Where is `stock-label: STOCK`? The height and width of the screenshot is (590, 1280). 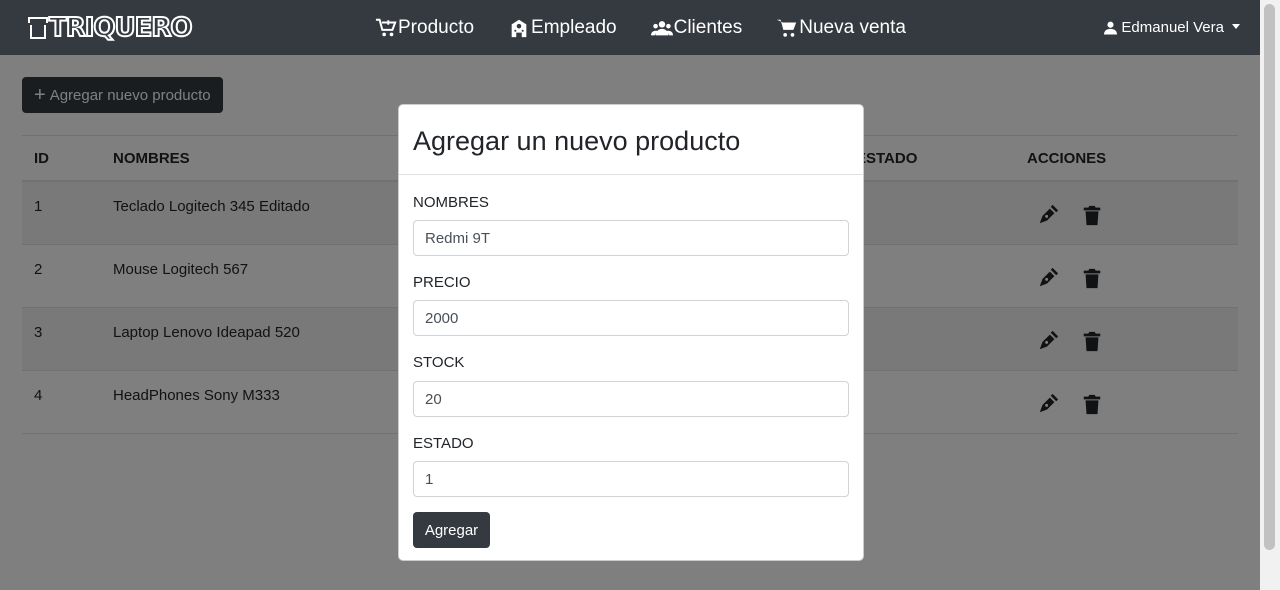 stock-label: STOCK is located at coordinates (439, 362).